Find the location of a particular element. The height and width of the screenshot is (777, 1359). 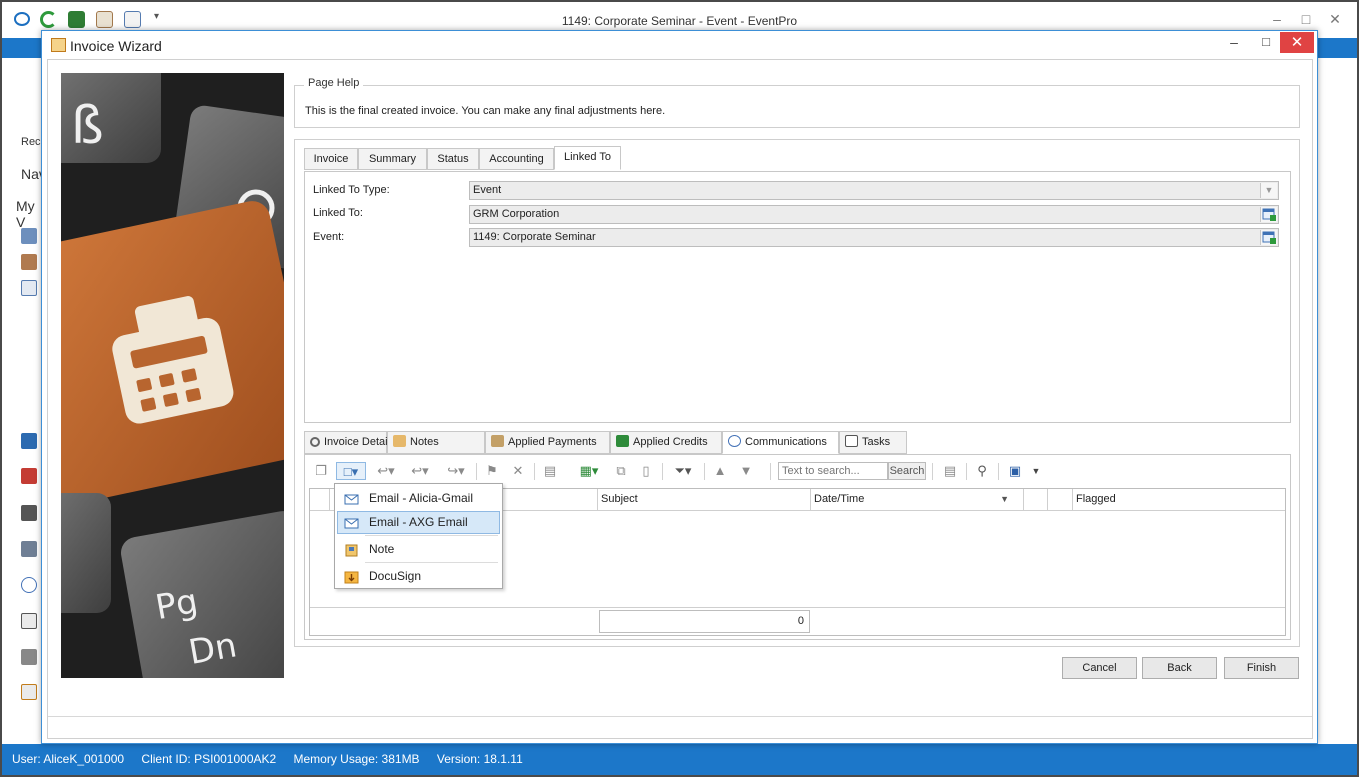

print-icon: ▤ is located at coordinates (550, 471).